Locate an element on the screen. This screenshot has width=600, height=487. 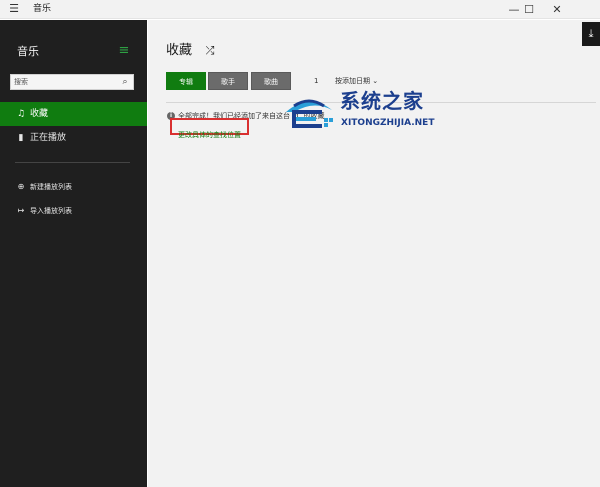
tab-albums: 专辑 is located at coordinates (186, 81).